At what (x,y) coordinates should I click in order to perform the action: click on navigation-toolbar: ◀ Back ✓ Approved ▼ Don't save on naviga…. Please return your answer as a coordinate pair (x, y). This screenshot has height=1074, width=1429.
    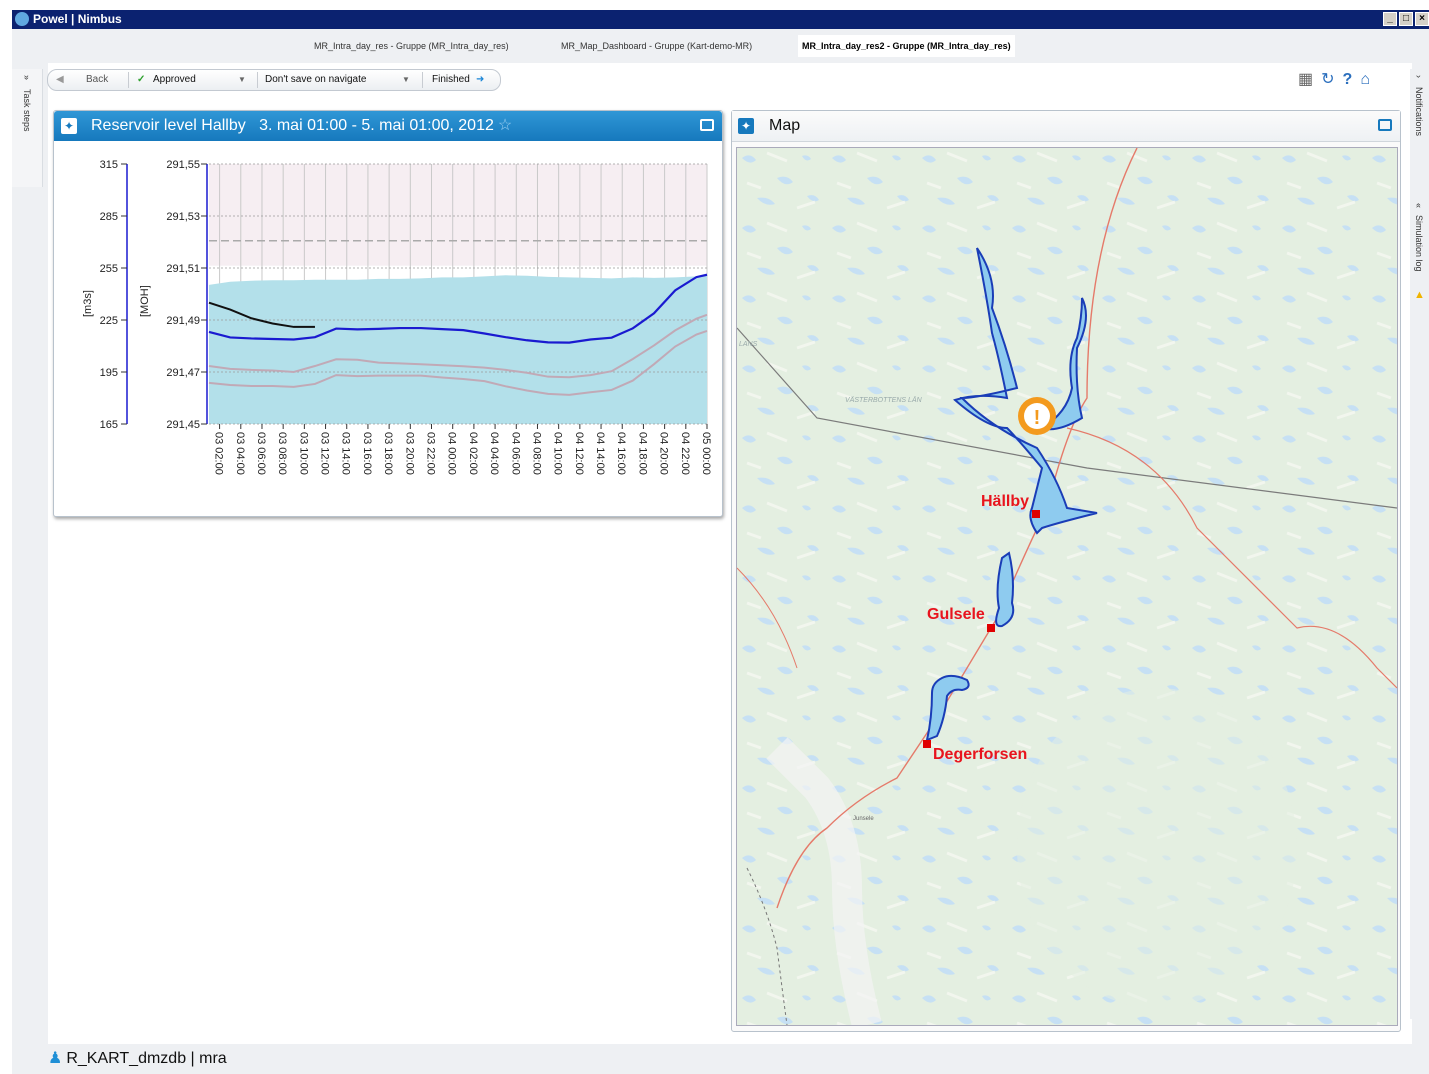
    Looking at the image, I should click on (274, 80).